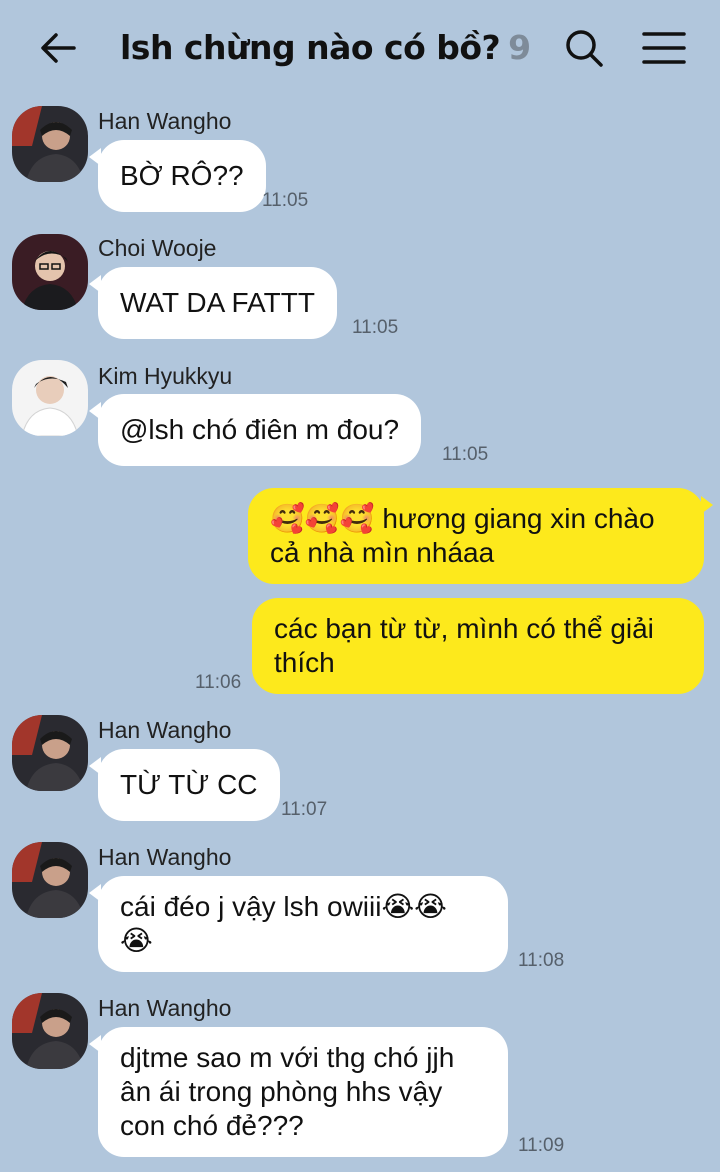 Image resolution: width=720 pixels, height=1172 pixels. Describe the element at coordinates (414, 906) in the screenshot. I see `crying-face-emoji-icon: 😭😭` at that location.